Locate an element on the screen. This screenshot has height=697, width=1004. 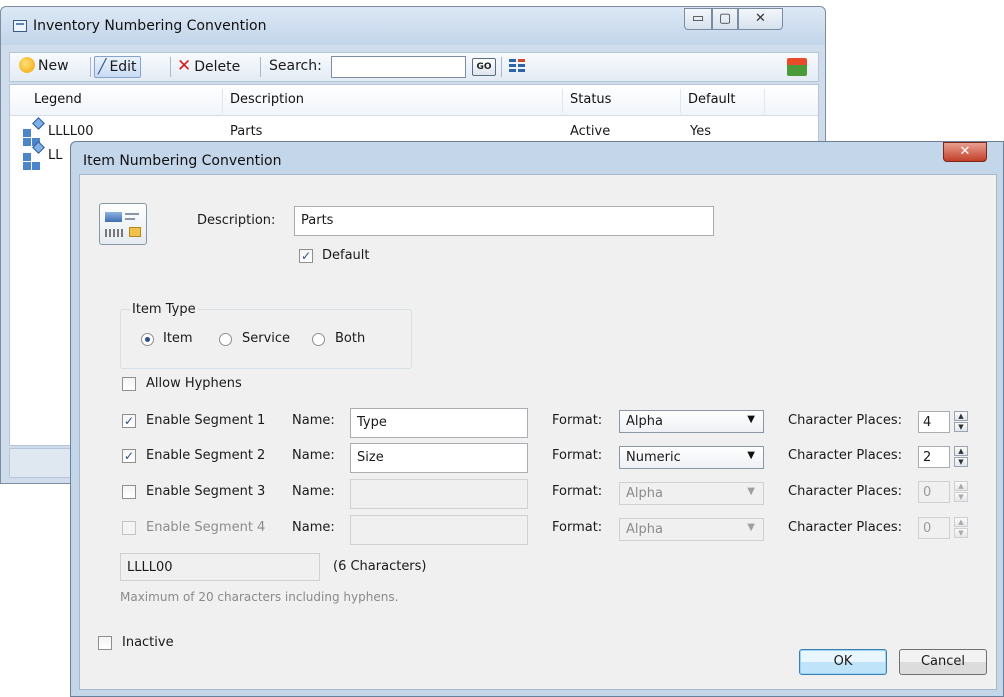
segment-1-format-select: Alpha ▼ is located at coordinates (691, 421).